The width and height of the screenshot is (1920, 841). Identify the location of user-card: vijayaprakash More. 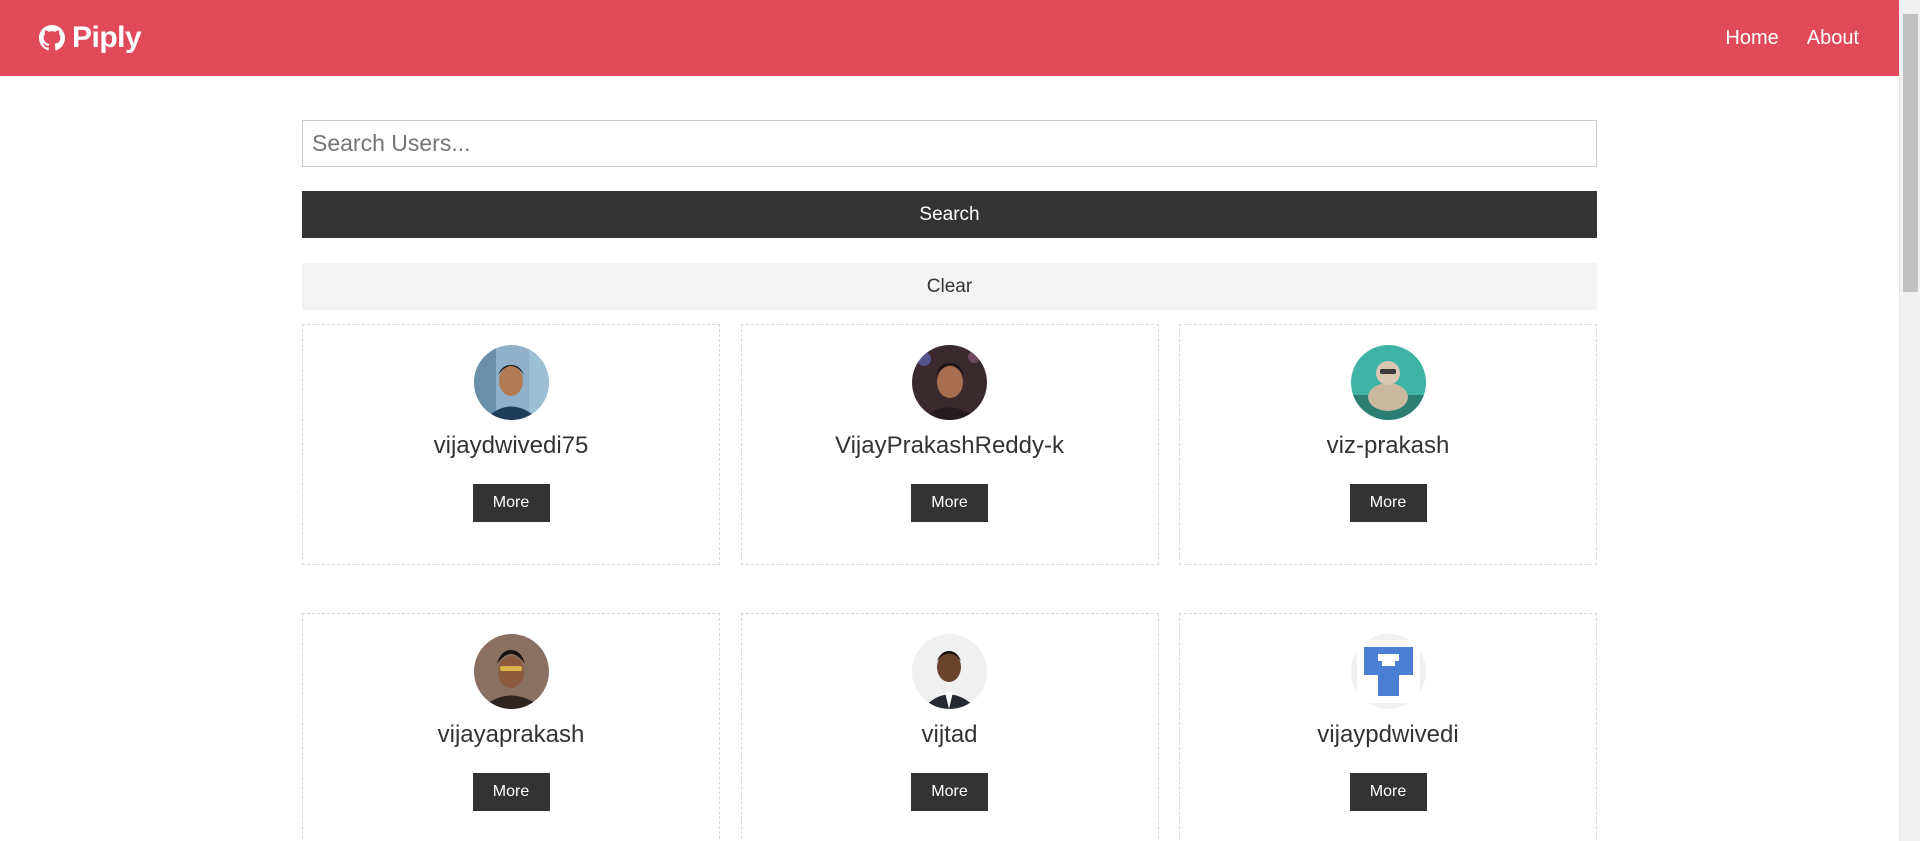
(511, 727).